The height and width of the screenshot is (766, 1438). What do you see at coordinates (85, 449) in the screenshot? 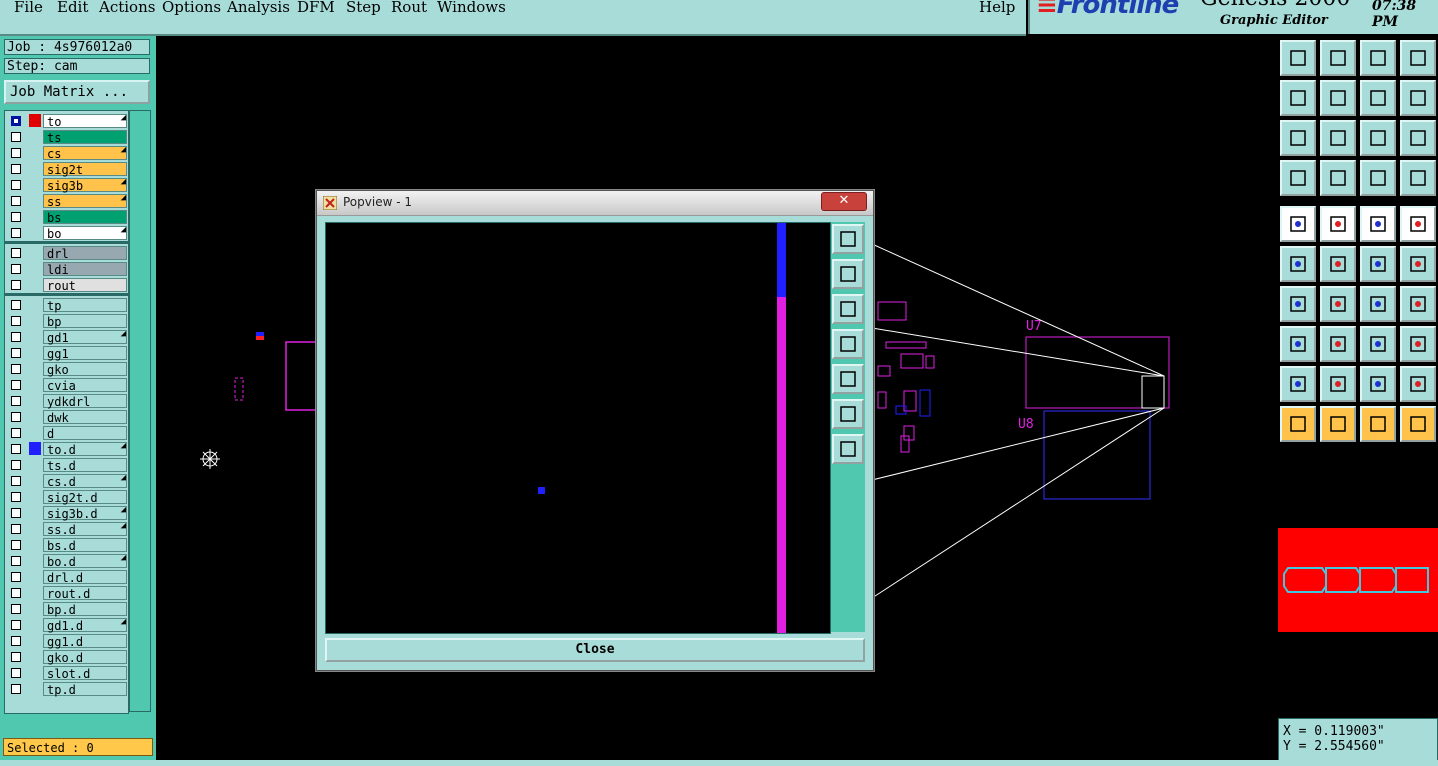
I see `layer-name: to.d` at bounding box center [85, 449].